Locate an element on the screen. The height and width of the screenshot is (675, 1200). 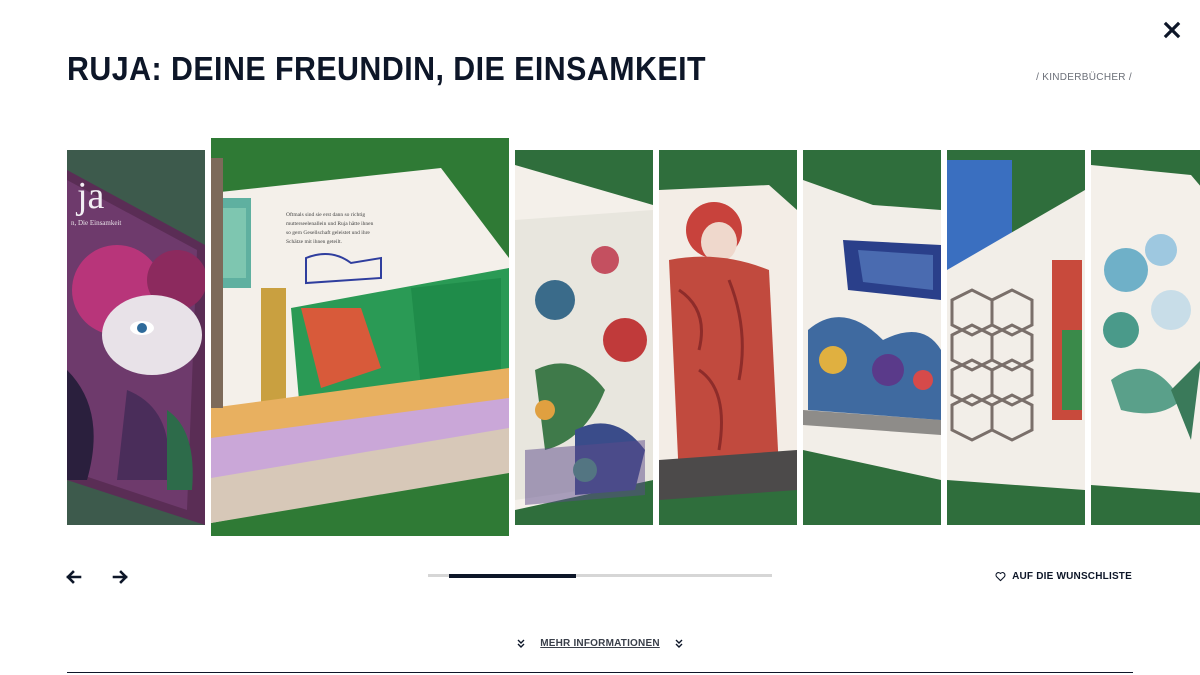
more-info-toggle: MEHR INFORMATIONEN is located at coordinates (600, 643).